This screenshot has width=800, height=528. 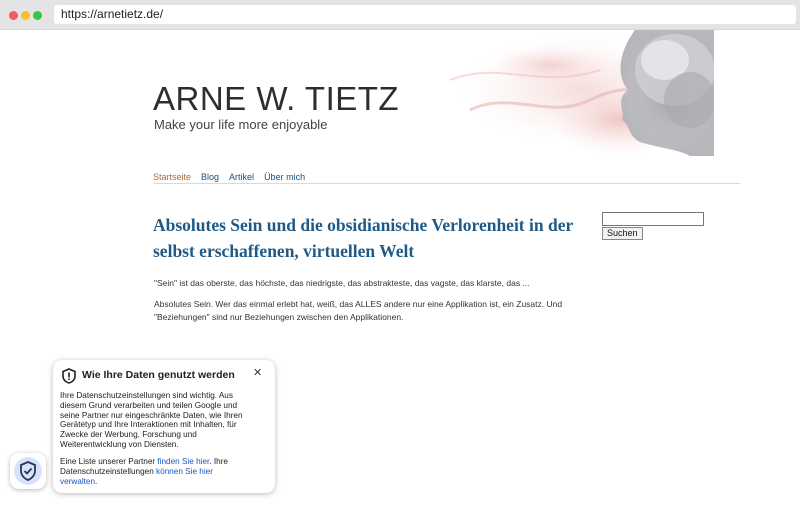 What do you see at coordinates (241, 177) in the screenshot?
I see `nav-item-artikel: Artikel` at bounding box center [241, 177].